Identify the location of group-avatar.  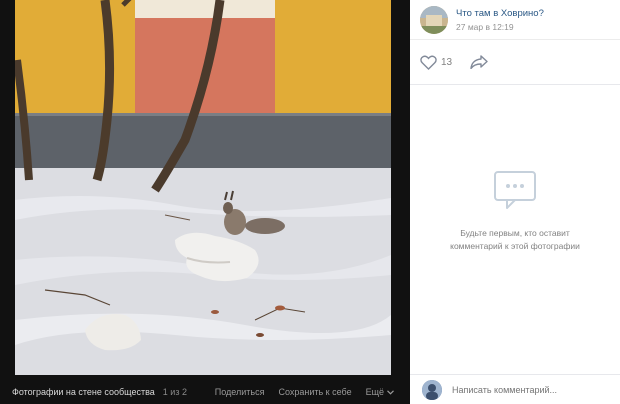
(434, 19).